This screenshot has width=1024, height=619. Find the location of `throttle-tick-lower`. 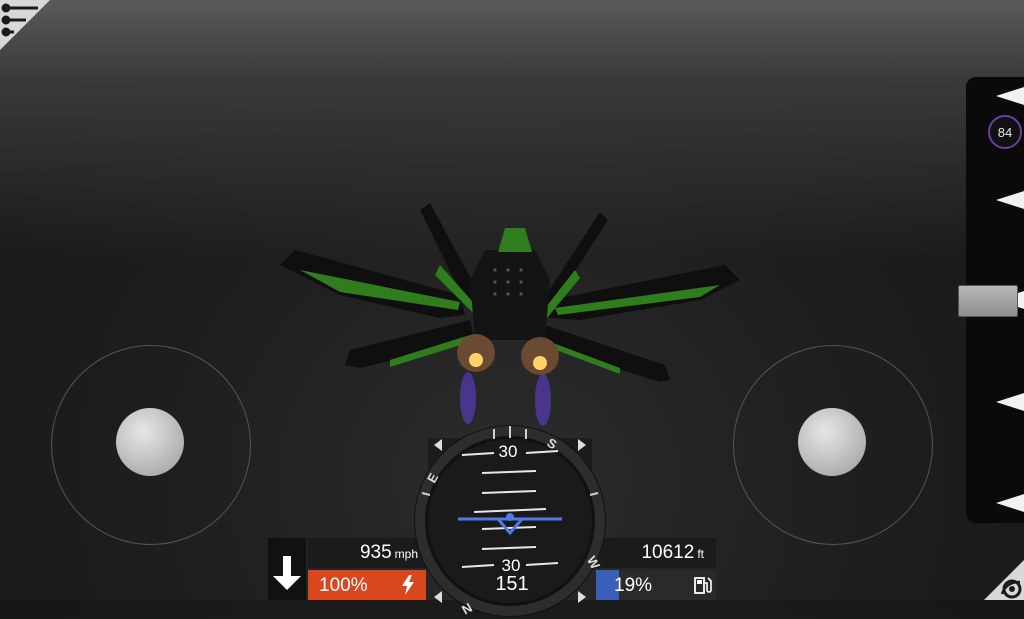

throttle-tick-lower is located at coordinates (1010, 402).